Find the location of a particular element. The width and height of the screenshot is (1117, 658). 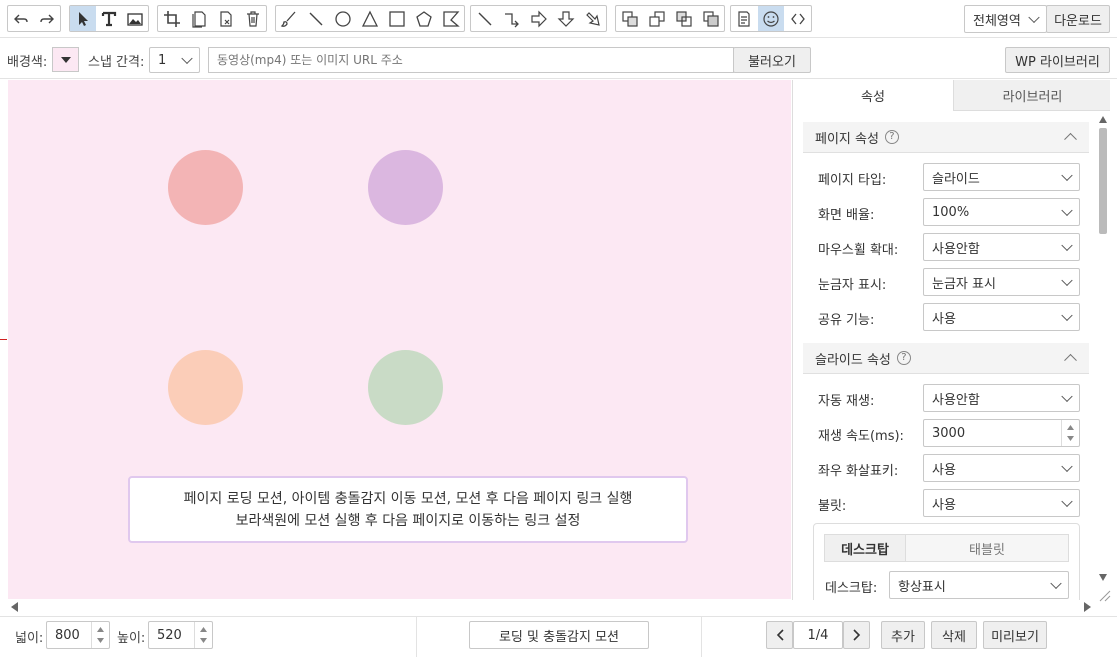

brush-icon is located at coordinates (289, 18).